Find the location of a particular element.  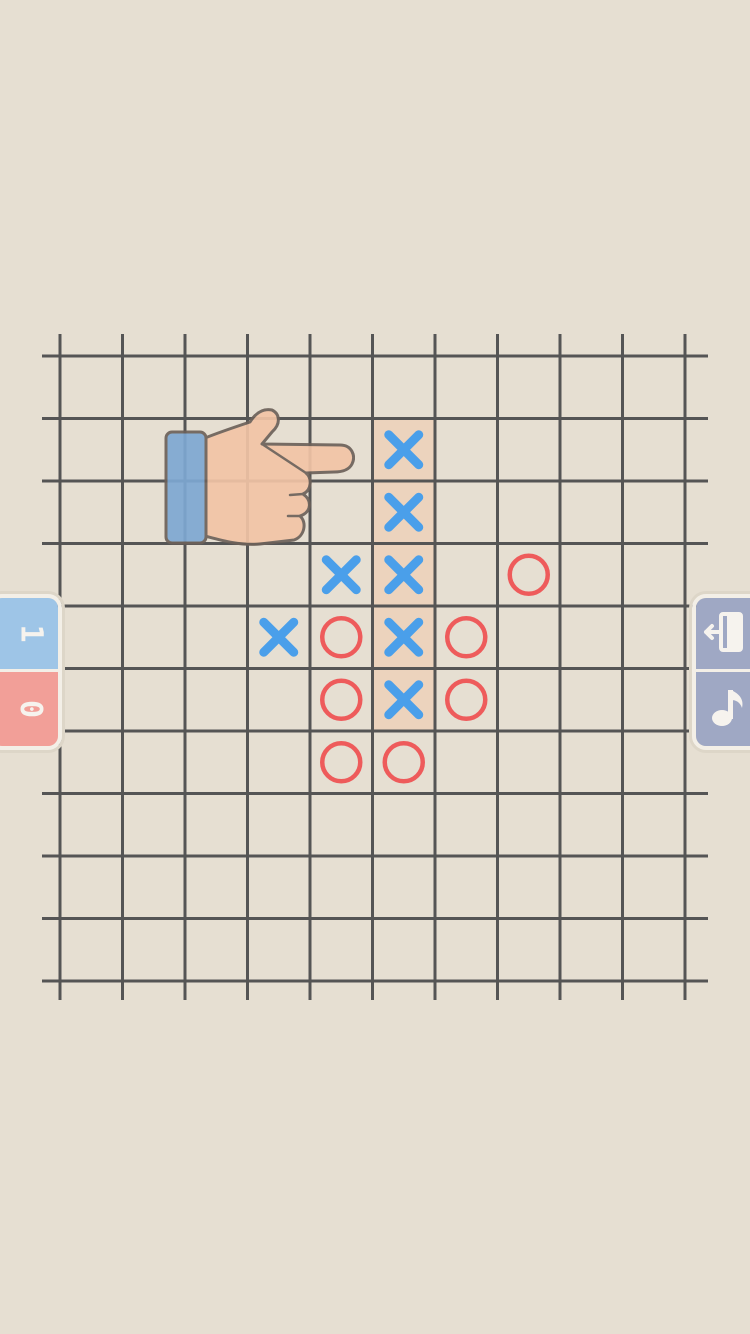

music-button is located at coordinates (723, 709).